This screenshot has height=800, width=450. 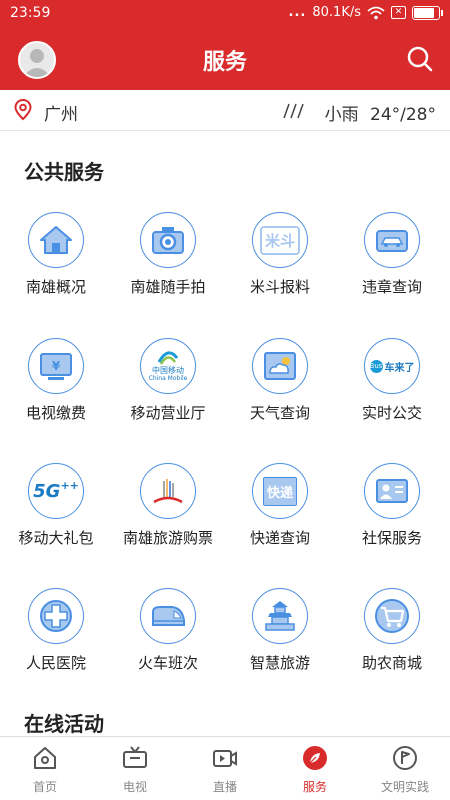 I want to click on city-label: 广州, so click(x=61, y=112).